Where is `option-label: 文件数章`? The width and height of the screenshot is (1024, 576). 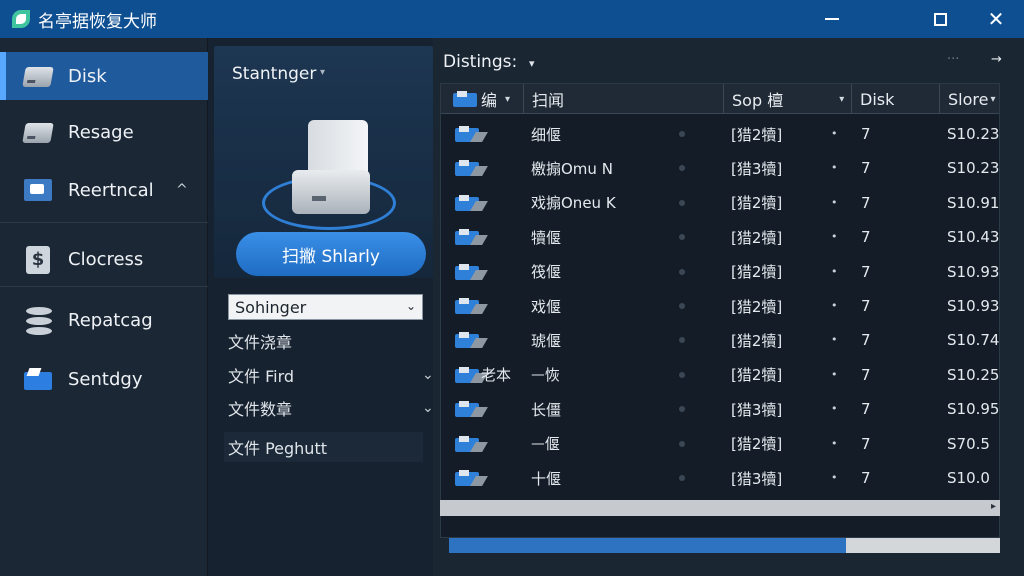
option-label: 文件数章 is located at coordinates (260, 409).